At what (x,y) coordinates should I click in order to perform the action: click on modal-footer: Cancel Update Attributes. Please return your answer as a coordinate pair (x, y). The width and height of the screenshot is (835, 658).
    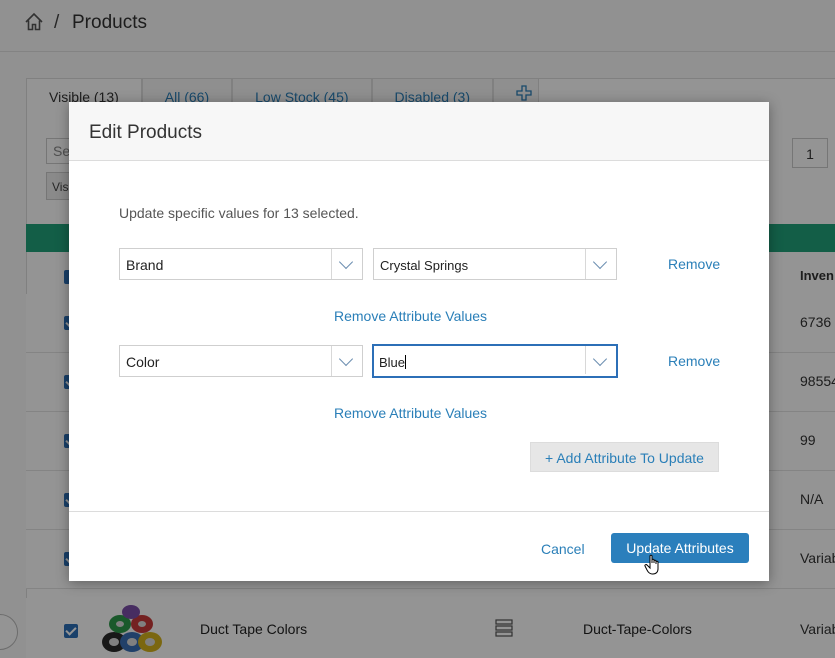
    Looking at the image, I should click on (419, 546).